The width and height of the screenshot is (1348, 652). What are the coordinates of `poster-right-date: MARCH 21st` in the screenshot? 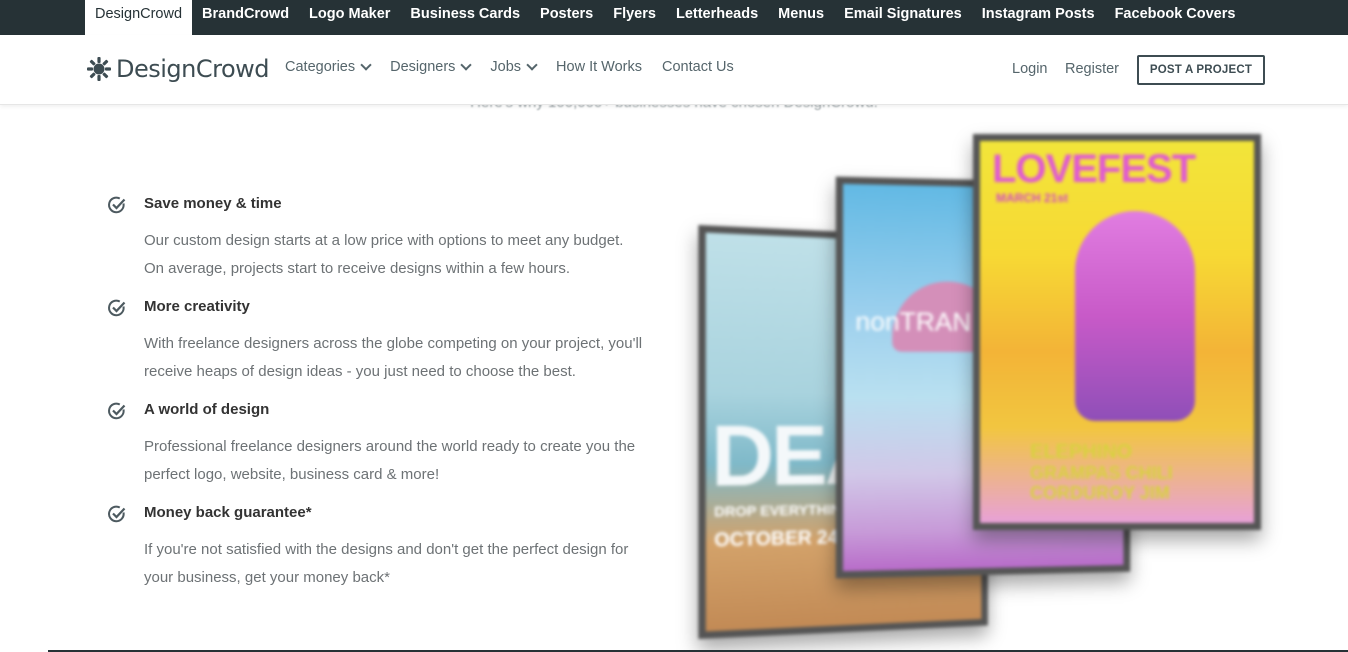 It's located at (1032, 198).